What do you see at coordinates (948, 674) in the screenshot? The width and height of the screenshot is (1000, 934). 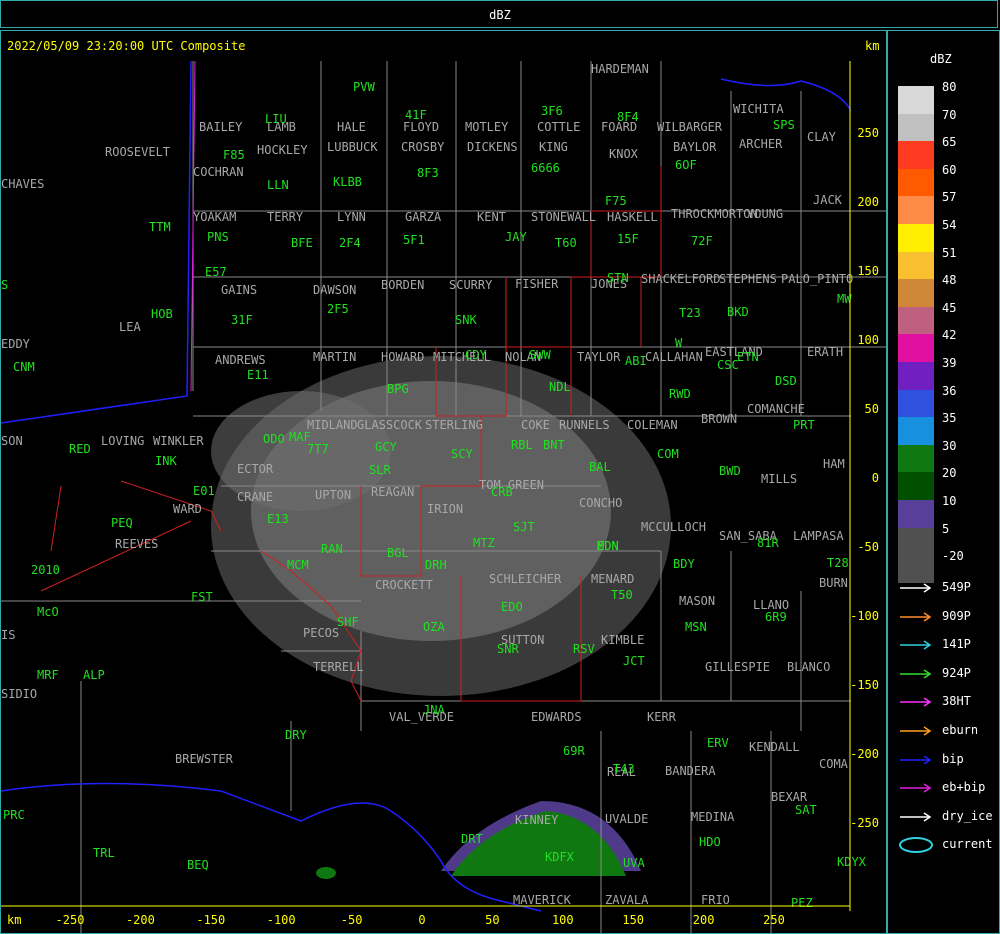 I see `legend-line-key: 924P` at bounding box center [948, 674].